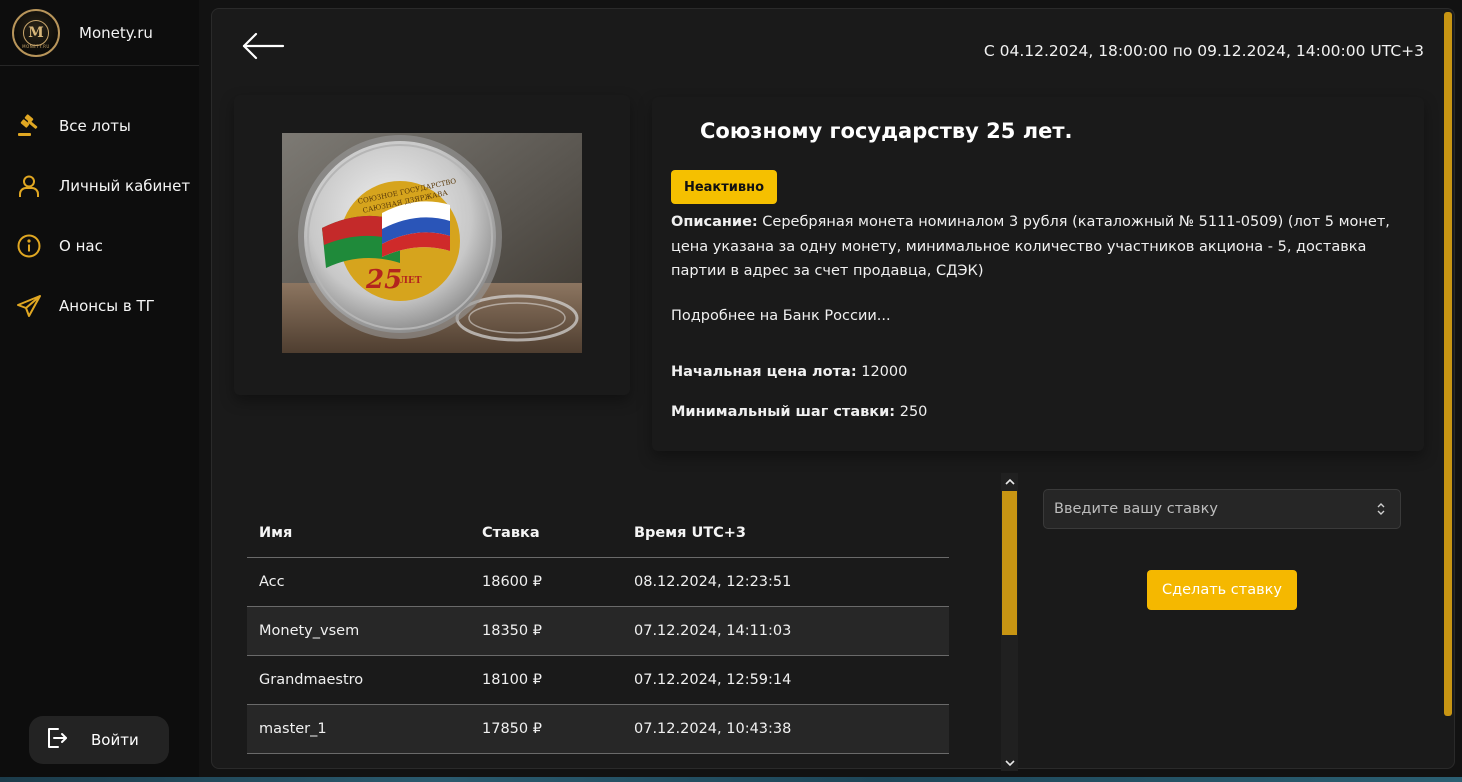 This screenshot has width=1462, height=782. I want to click on bid-name: Monety_vsem, so click(309, 631).